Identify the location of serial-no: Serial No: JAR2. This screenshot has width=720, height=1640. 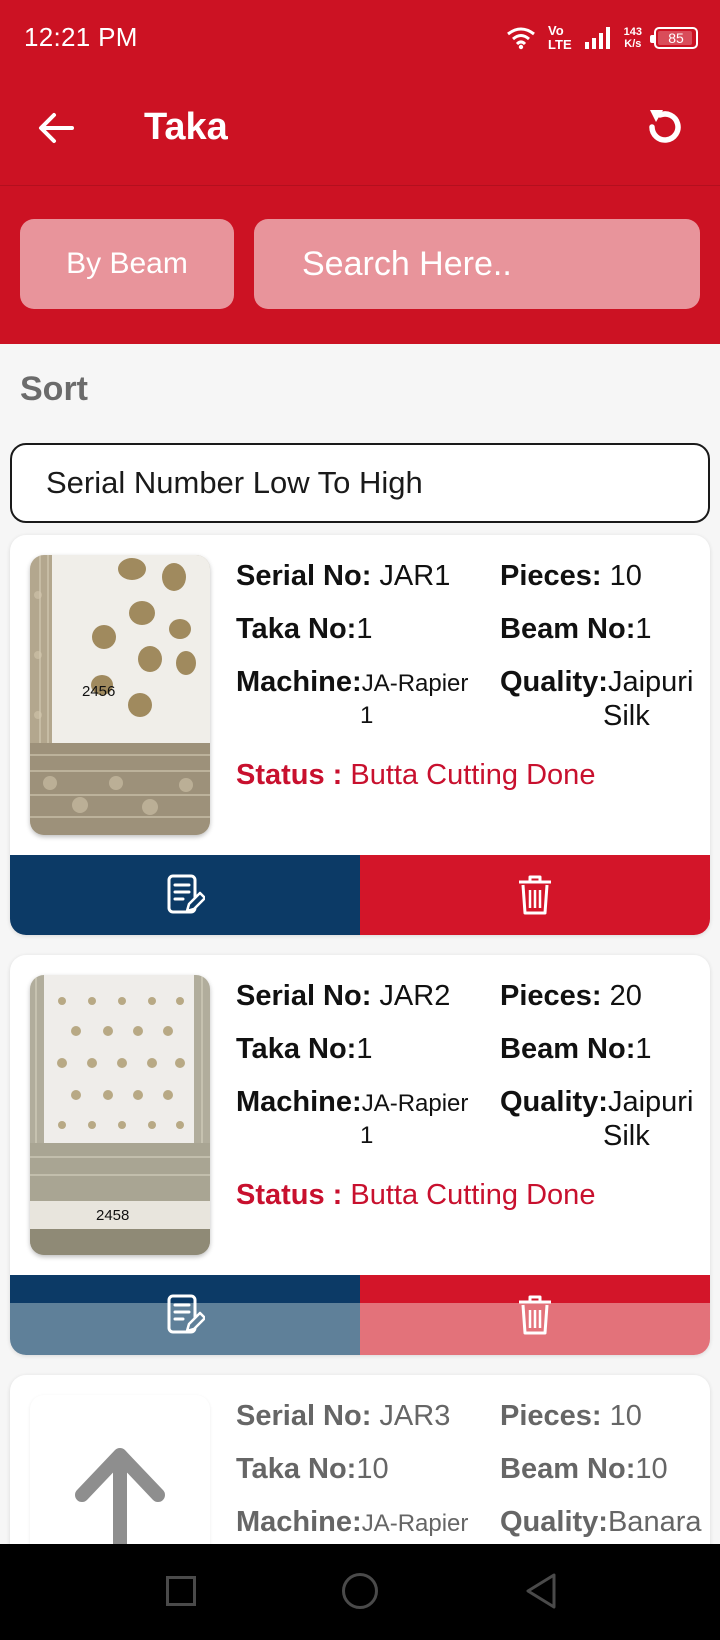
(343, 996).